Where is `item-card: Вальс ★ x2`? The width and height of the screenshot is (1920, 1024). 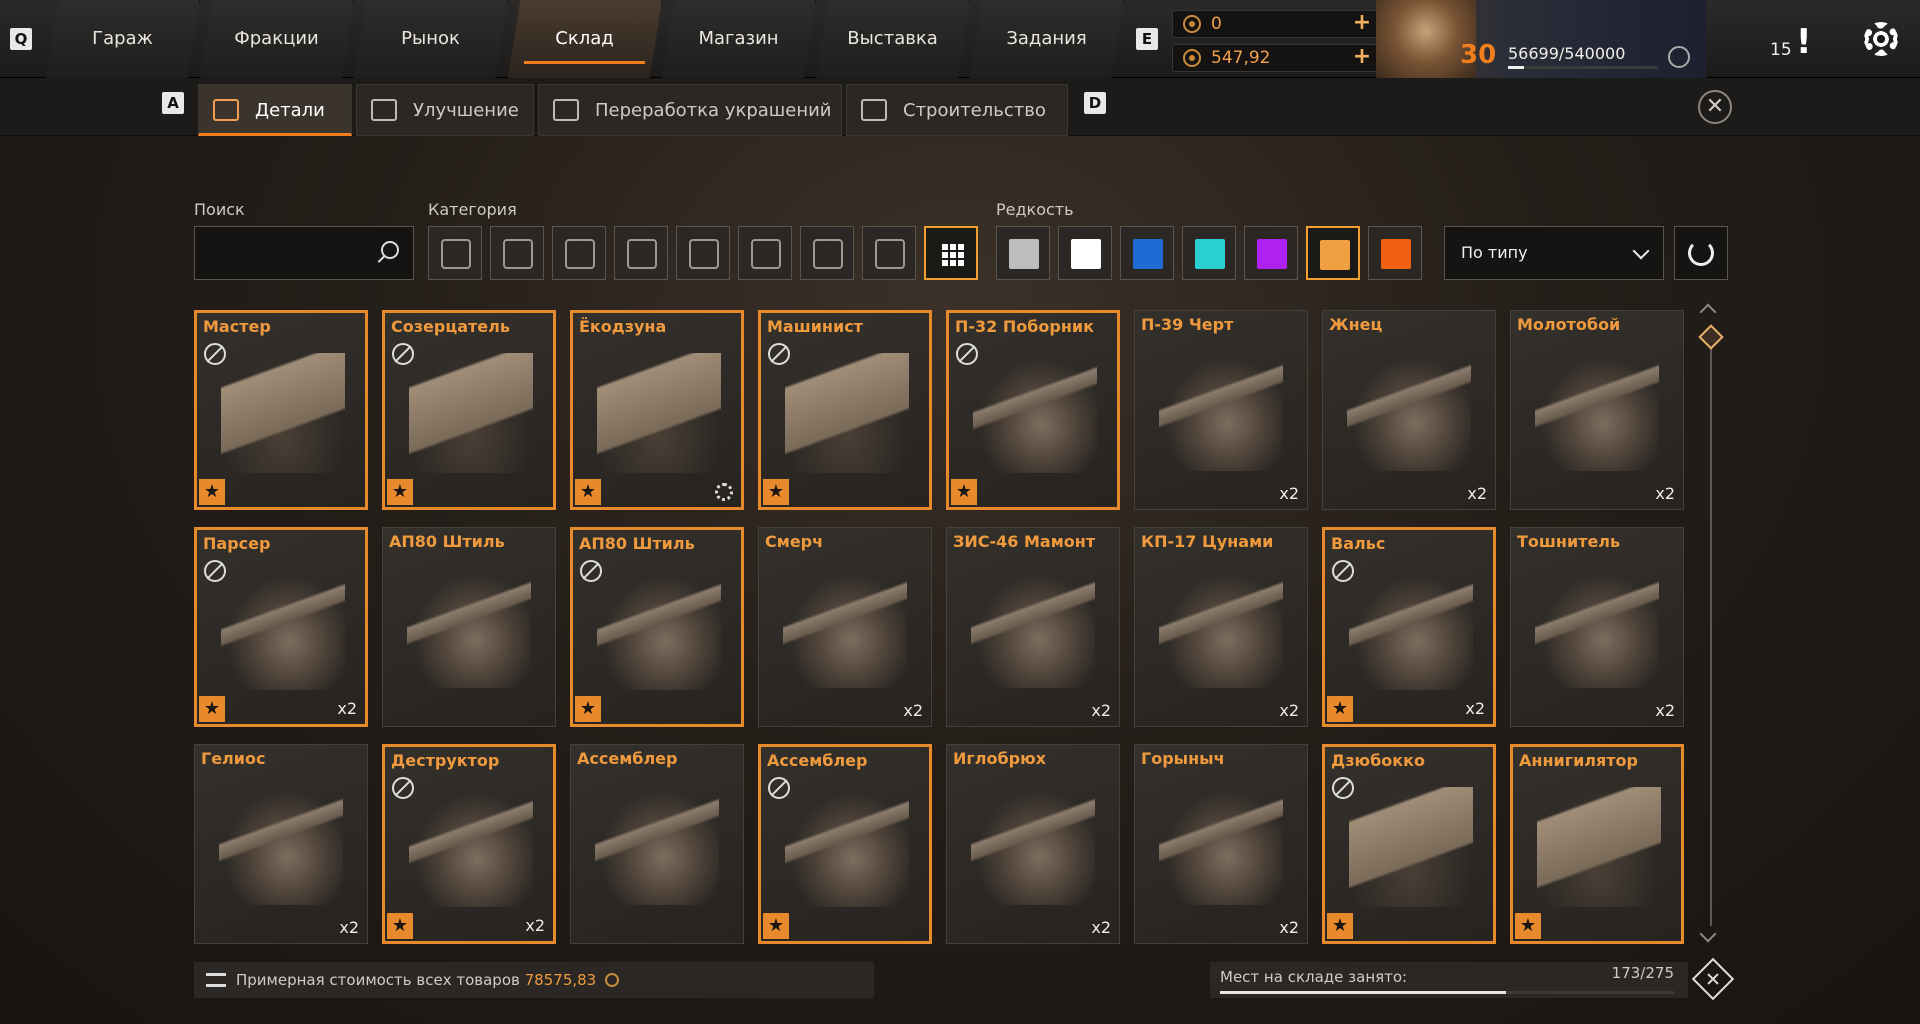
item-card: Вальс ★ x2 is located at coordinates (1409, 627).